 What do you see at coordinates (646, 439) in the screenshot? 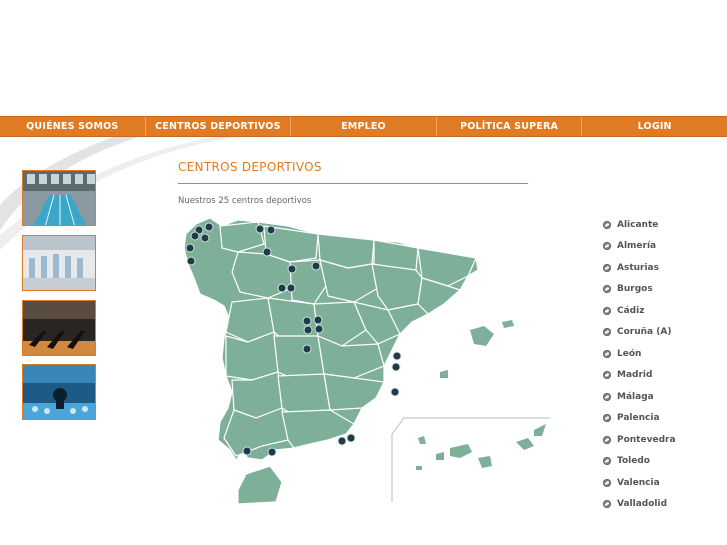
I see `city-label: Pontevedra` at bounding box center [646, 439].